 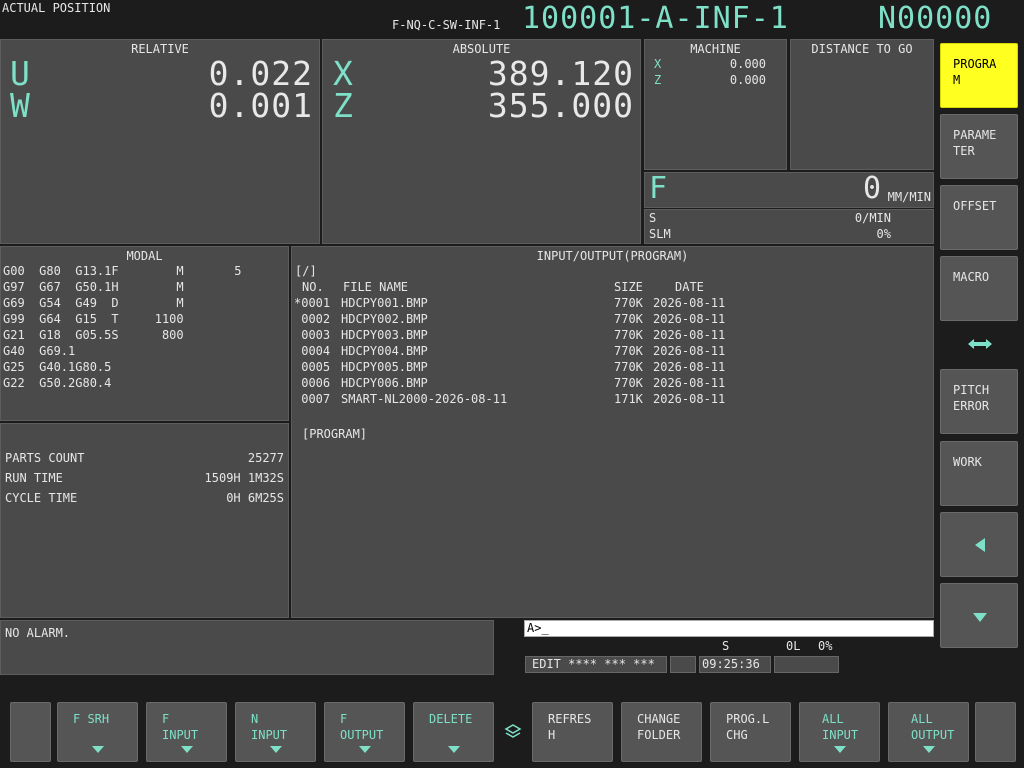 I want to click on spindle-value: 0/MIN, so click(x=872, y=218).